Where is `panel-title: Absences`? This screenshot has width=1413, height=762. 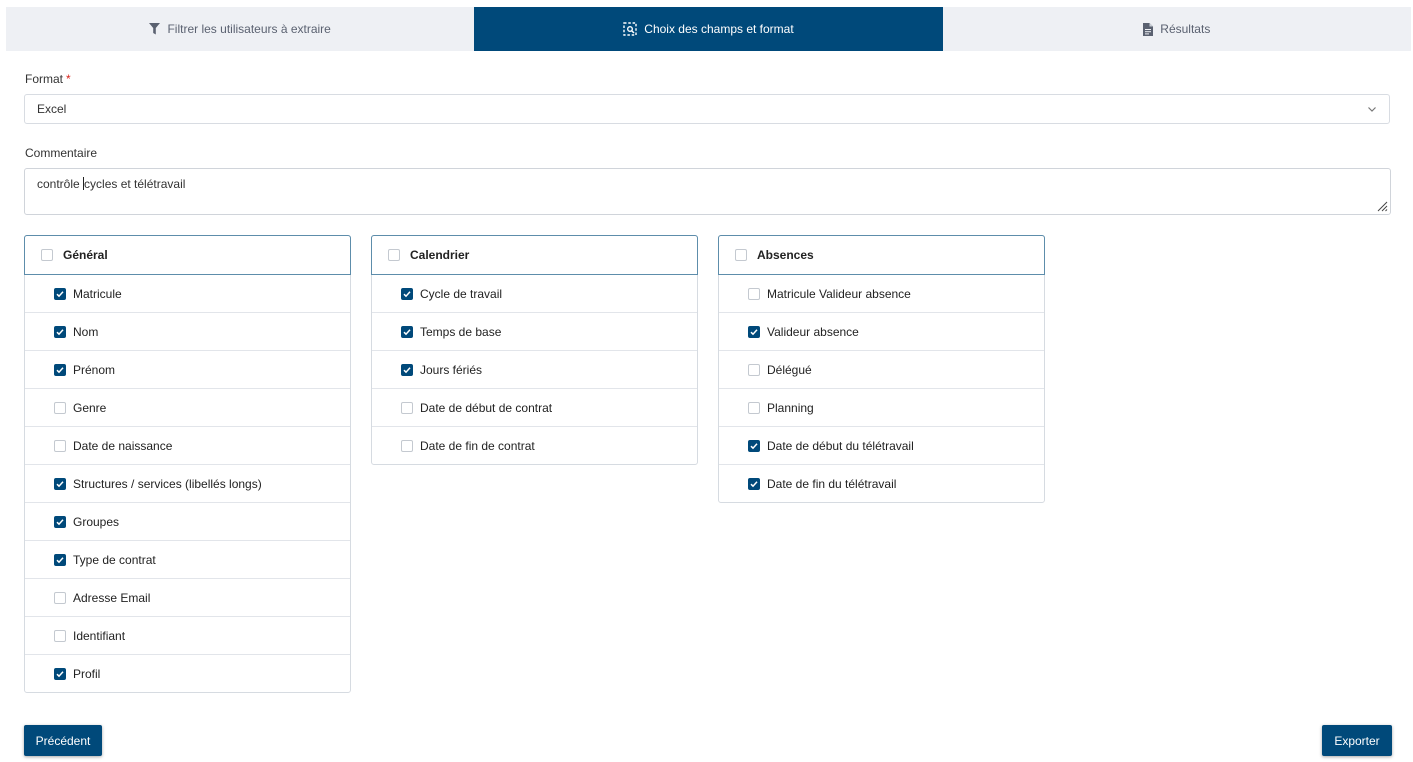
panel-title: Absences is located at coordinates (785, 255).